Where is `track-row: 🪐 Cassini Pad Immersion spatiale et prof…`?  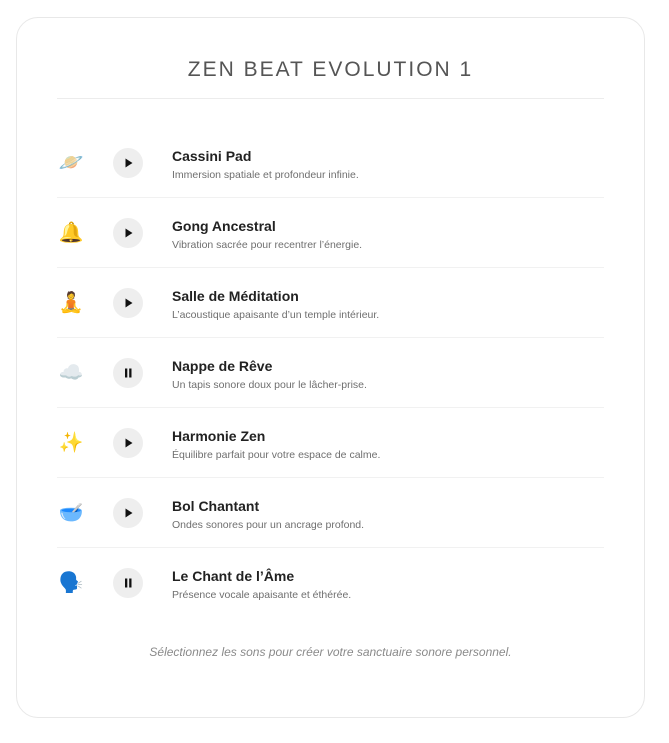 track-row: 🪐 Cassini Pad Immersion spatiale et prof… is located at coordinates (330, 163).